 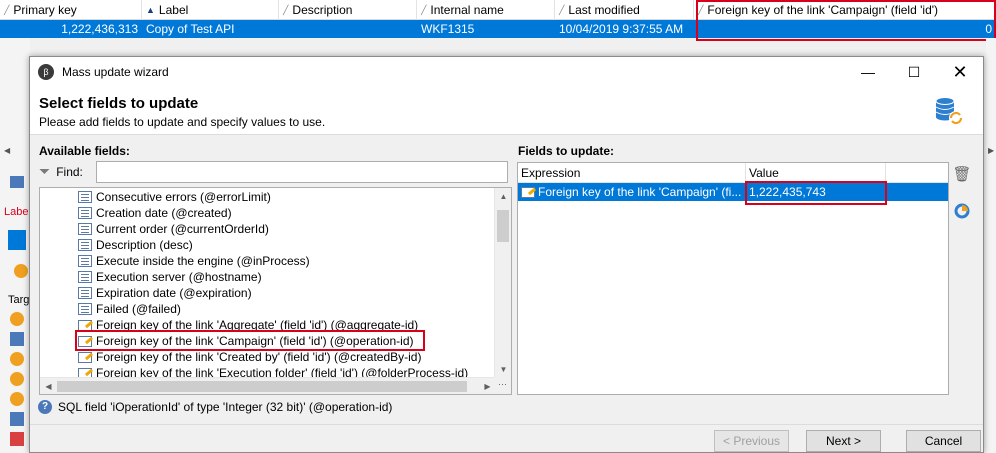 What do you see at coordinates (45, 171) in the screenshot?
I see `filter-icon: ⏷` at bounding box center [45, 171].